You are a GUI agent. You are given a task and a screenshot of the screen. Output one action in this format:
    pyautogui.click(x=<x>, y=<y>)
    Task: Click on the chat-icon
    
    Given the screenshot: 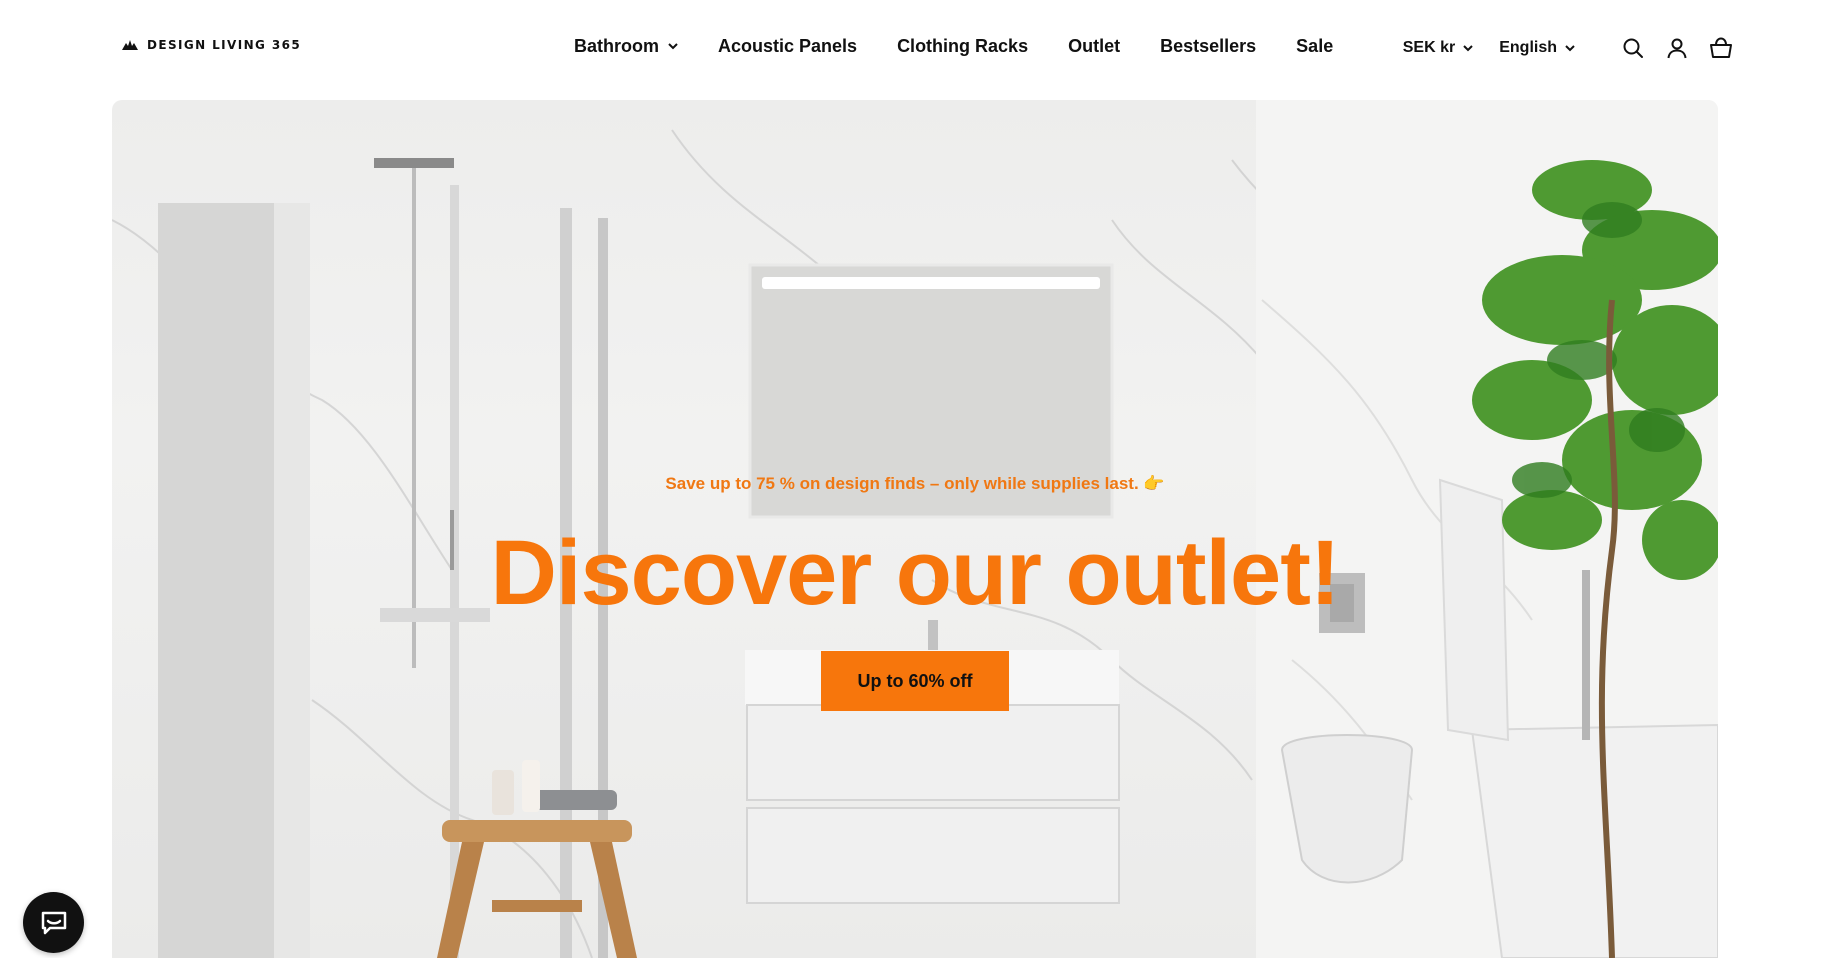 What is the action you would take?
    pyautogui.click(x=53, y=922)
    